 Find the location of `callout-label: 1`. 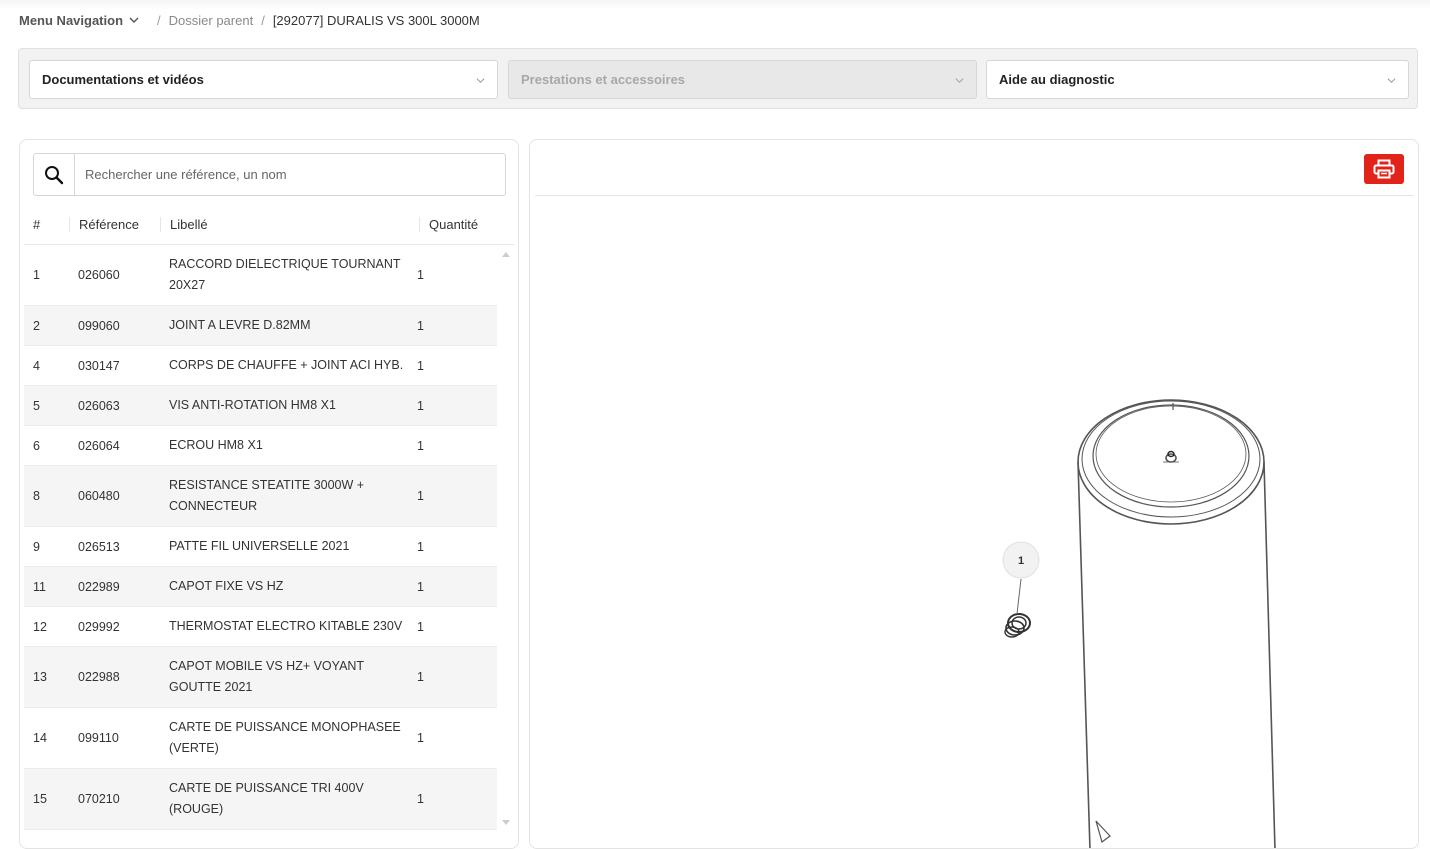

callout-label: 1 is located at coordinates (1021, 561).